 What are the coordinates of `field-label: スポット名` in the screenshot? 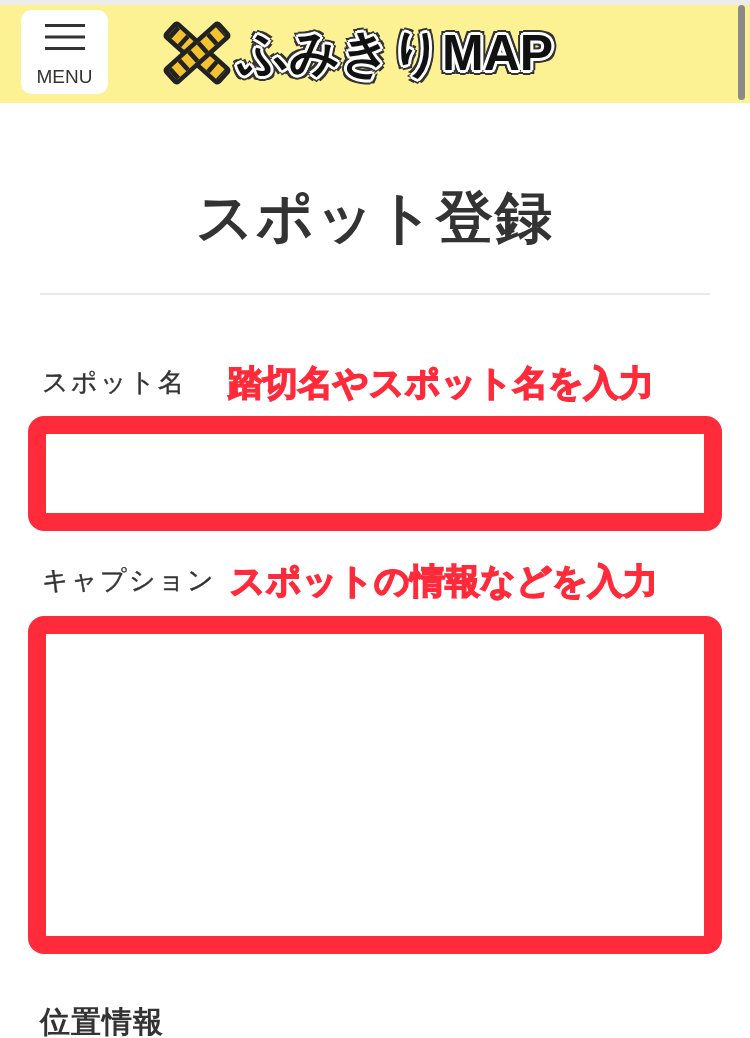 It's located at (114, 383).